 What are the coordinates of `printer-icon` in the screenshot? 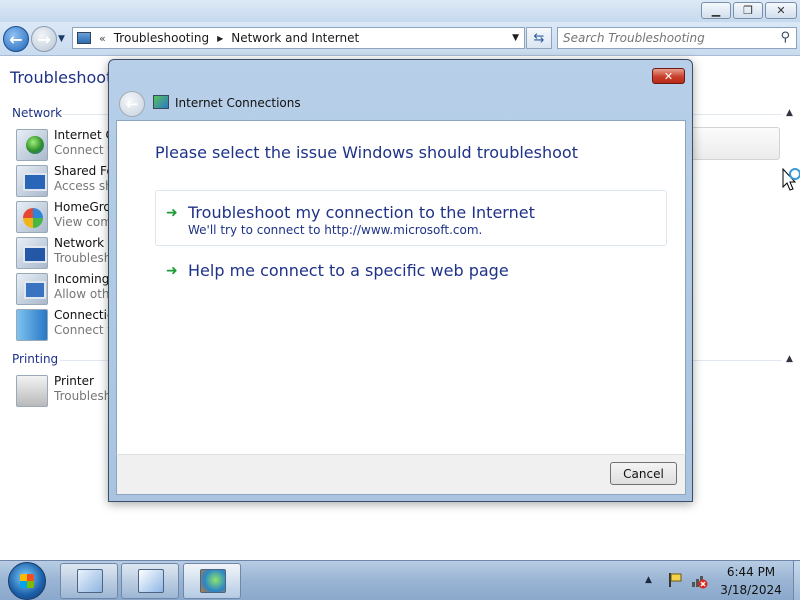 It's located at (32, 391).